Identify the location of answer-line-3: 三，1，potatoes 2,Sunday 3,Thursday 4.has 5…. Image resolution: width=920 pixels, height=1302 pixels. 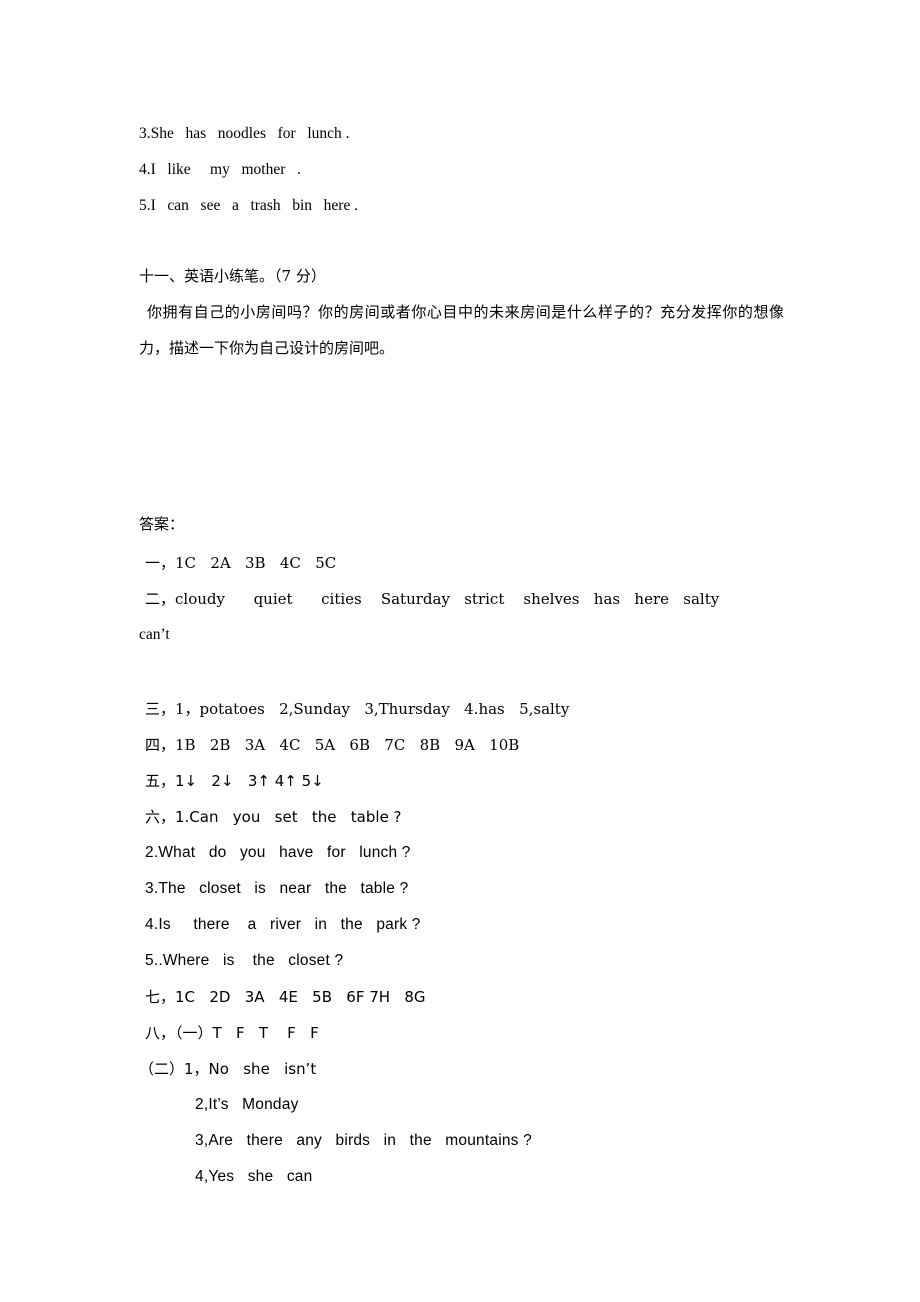
(357, 709).